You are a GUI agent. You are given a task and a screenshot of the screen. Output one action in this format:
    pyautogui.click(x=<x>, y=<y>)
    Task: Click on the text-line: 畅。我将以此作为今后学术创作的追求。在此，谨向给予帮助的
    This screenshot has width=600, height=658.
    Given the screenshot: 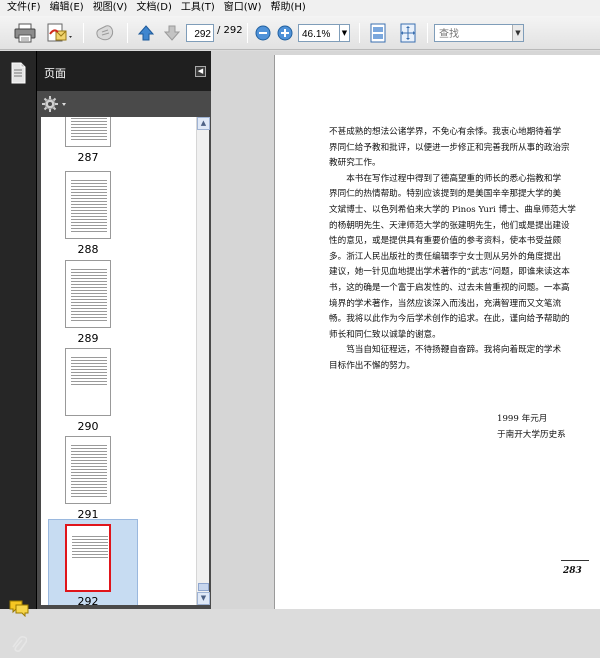 What is the action you would take?
    pyautogui.click(x=449, y=319)
    